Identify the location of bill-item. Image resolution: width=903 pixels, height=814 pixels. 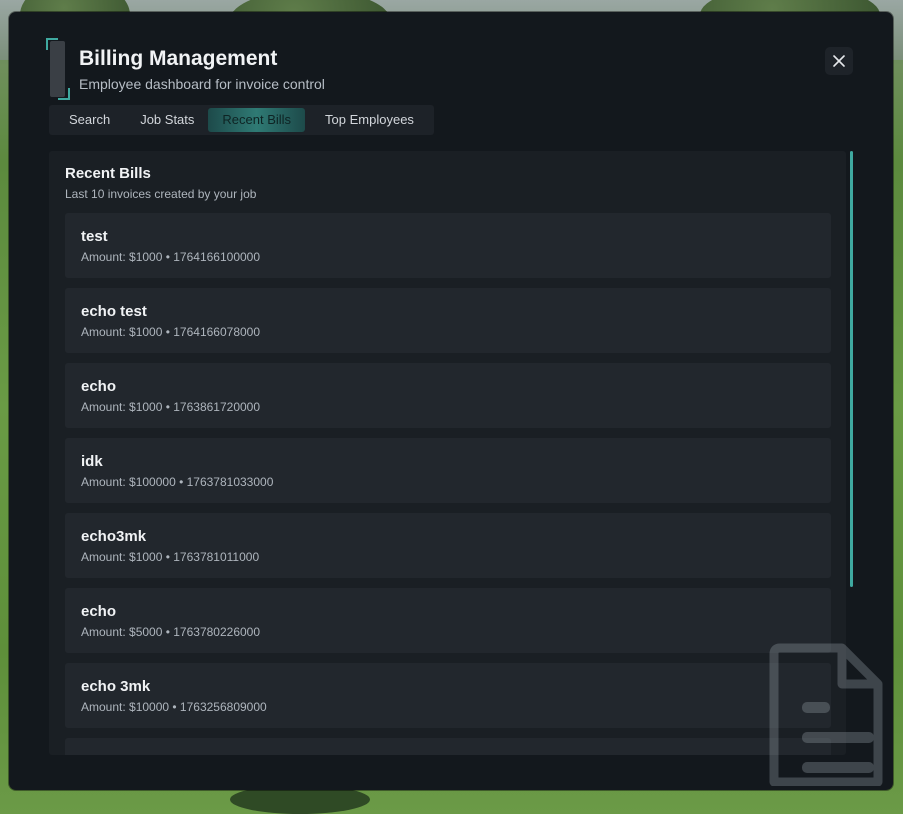
(448, 746).